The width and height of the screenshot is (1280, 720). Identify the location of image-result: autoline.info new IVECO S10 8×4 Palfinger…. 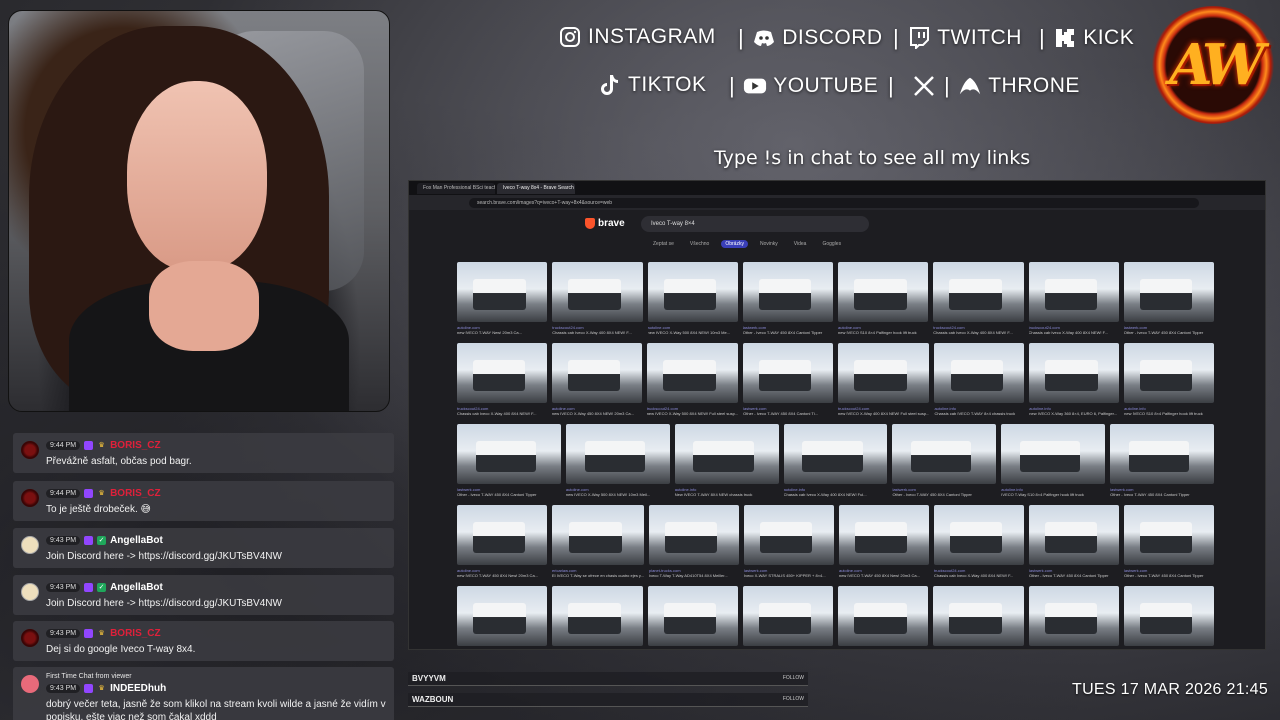
(1169, 383).